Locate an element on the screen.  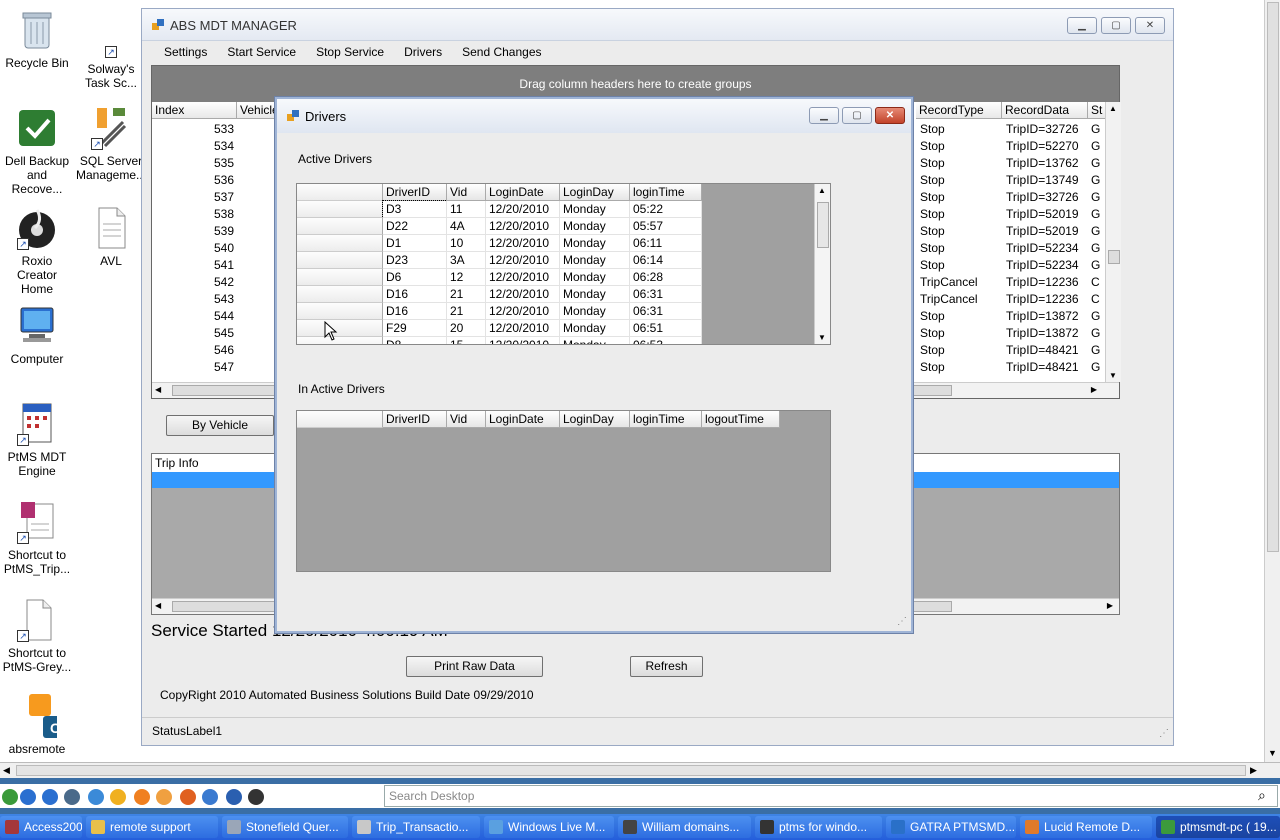
menu-stop-service: Stop Service is located at coordinates (350, 52).